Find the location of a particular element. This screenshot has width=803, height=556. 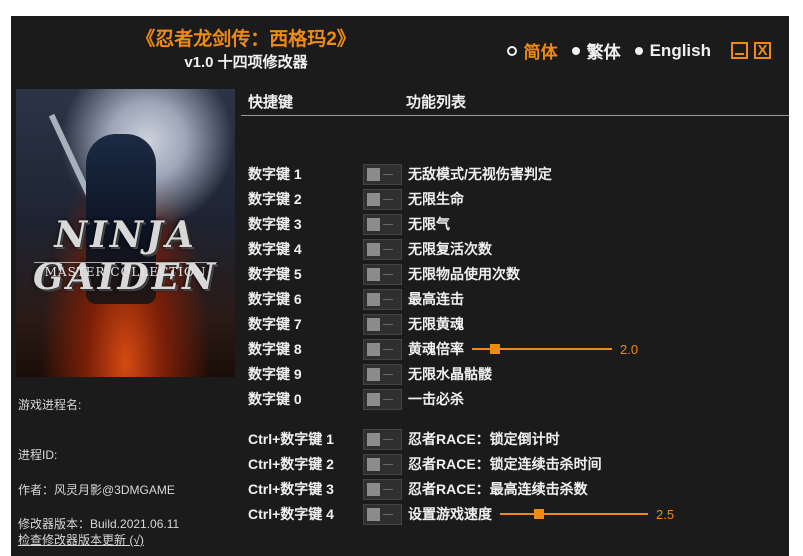

hotkey-label: 数字键 8 is located at coordinates (275, 349).